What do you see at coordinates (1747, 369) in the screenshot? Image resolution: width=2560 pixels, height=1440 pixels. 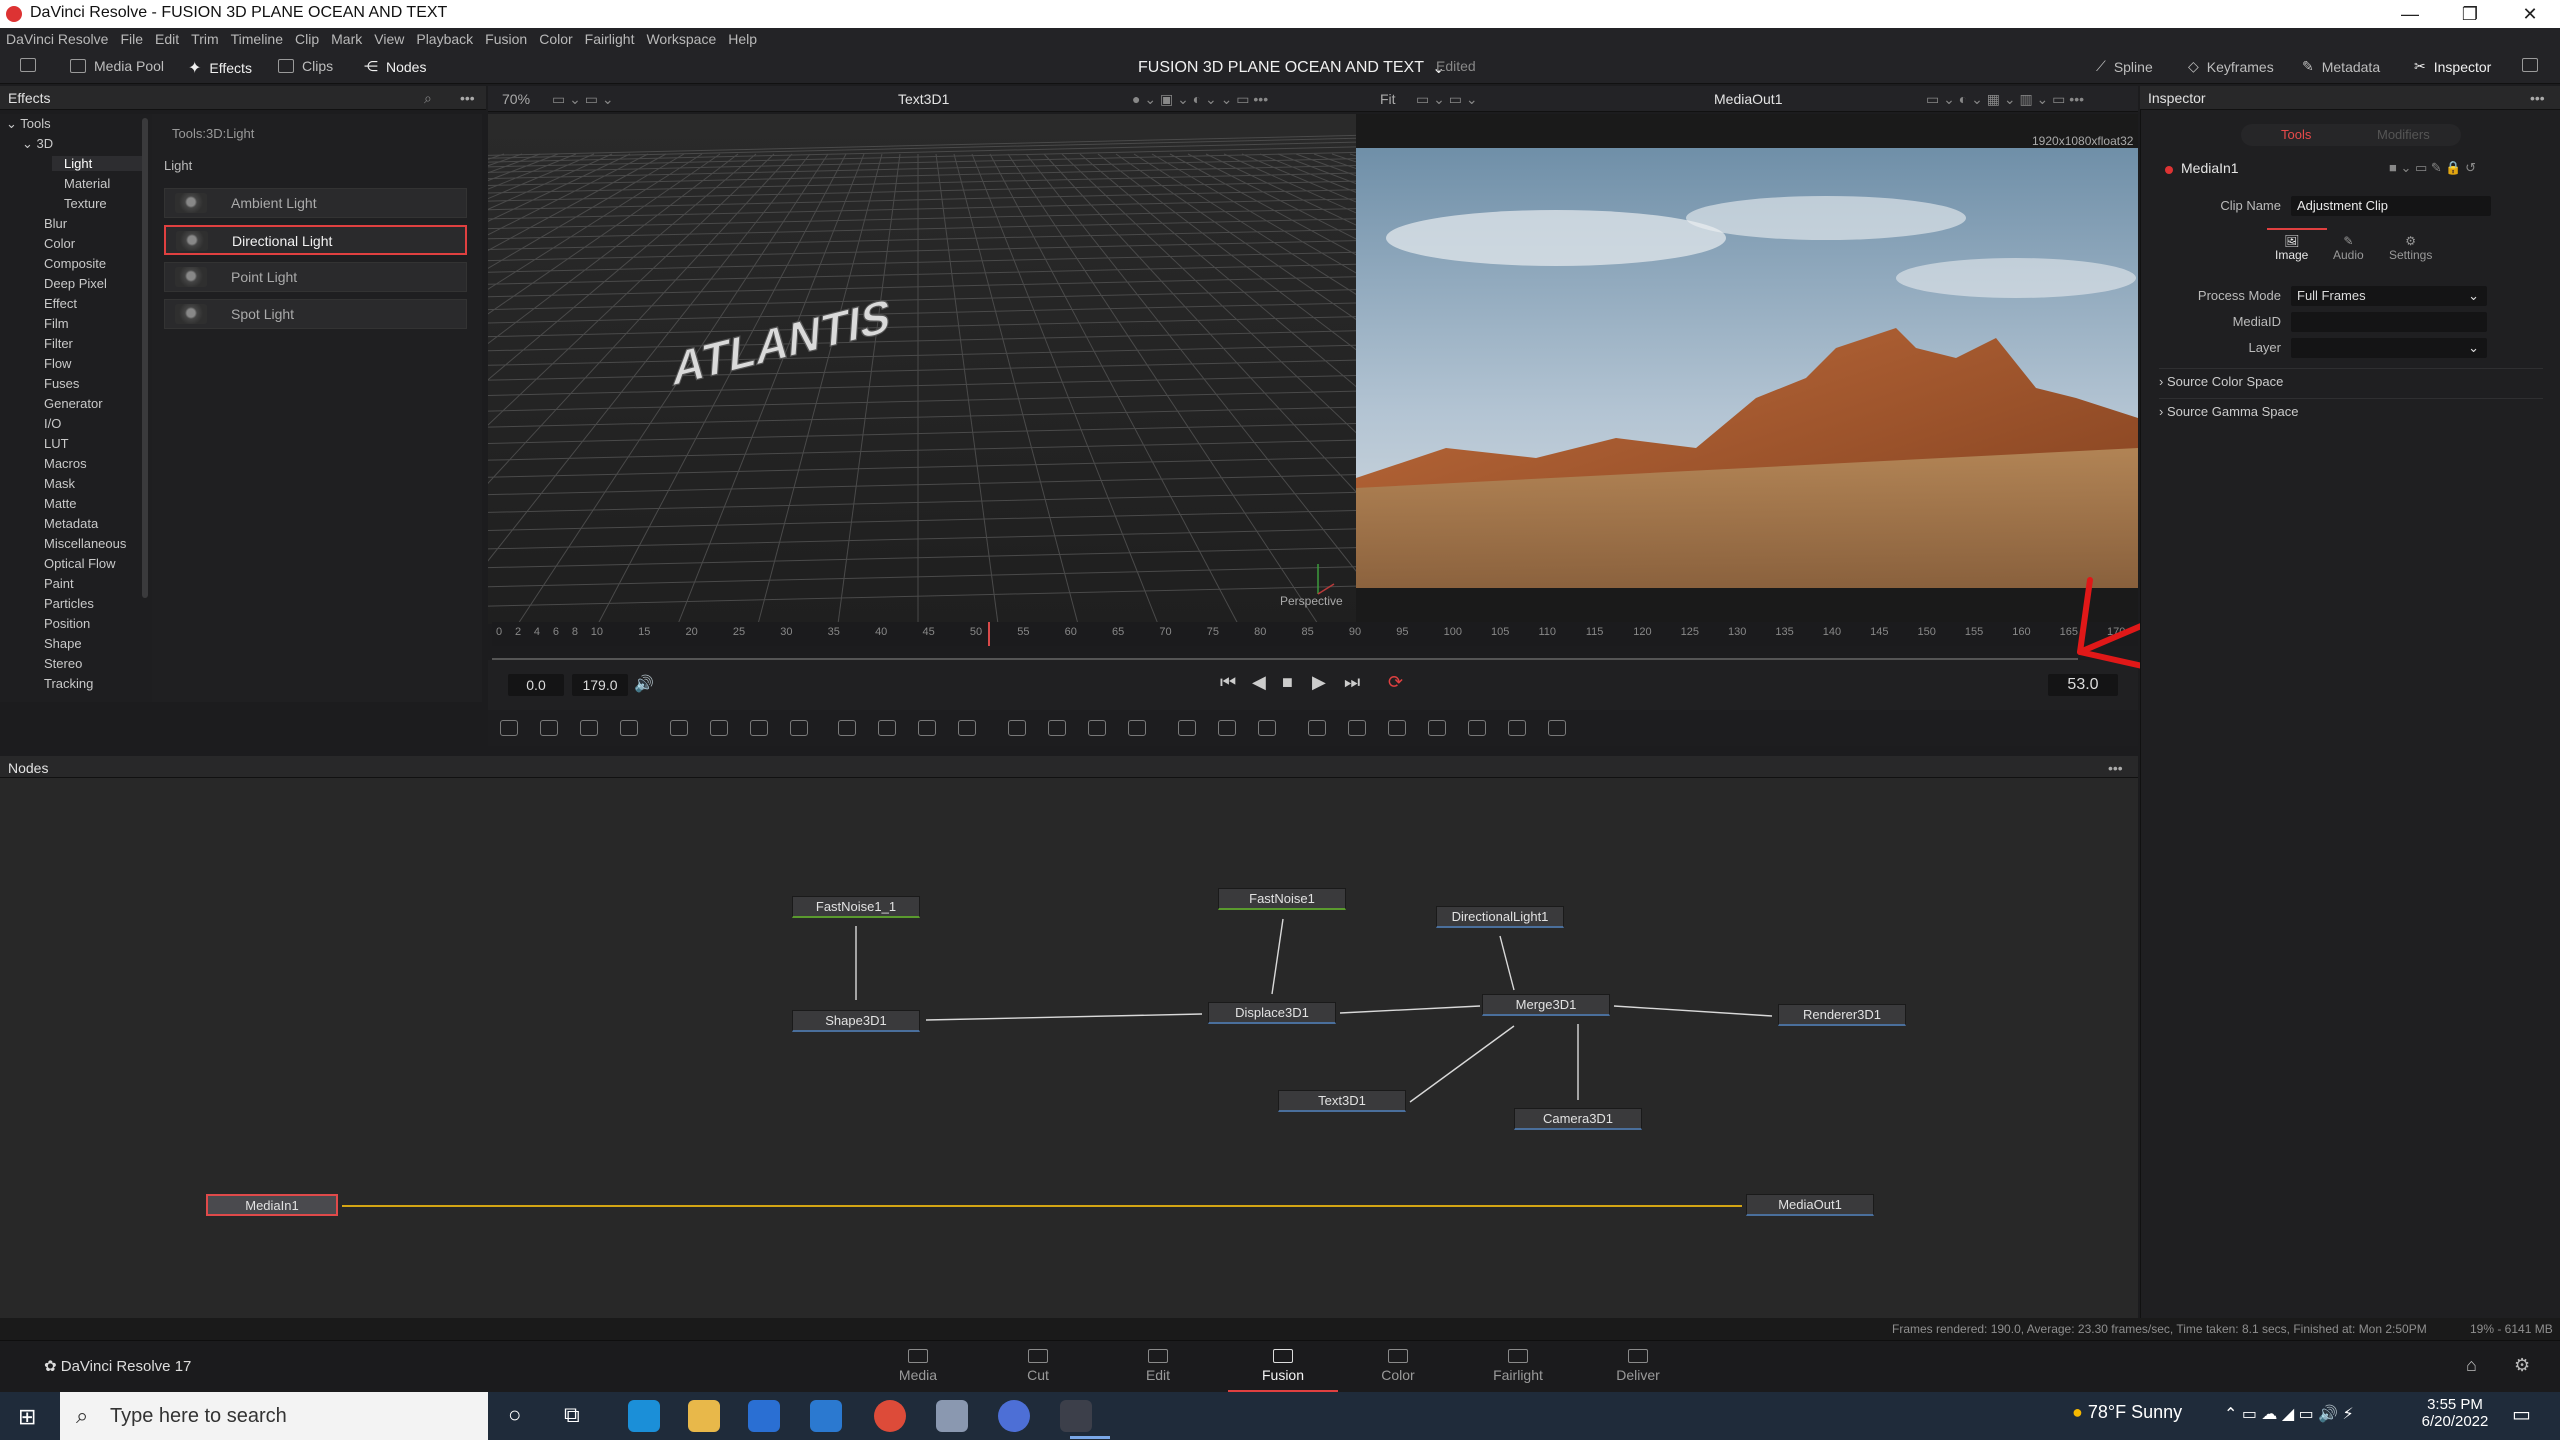 I see `right-viewer: 1920x1080xfloat32` at bounding box center [1747, 369].